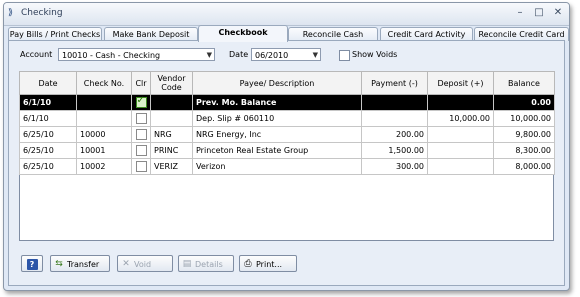 This screenshot has height=297, width=580. I want to click on title-bar: ⟫ Checking – □ ✕, so click(286, 14).